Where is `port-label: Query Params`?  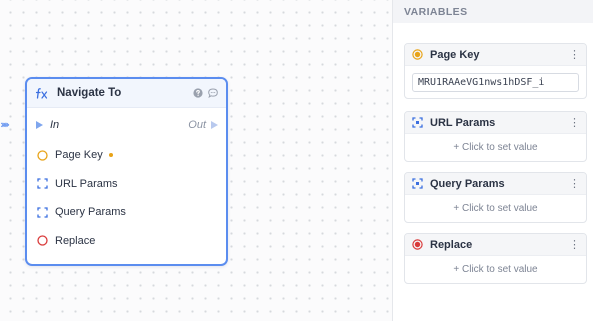
port-label: Query Params is located at coordinates (90, 212).